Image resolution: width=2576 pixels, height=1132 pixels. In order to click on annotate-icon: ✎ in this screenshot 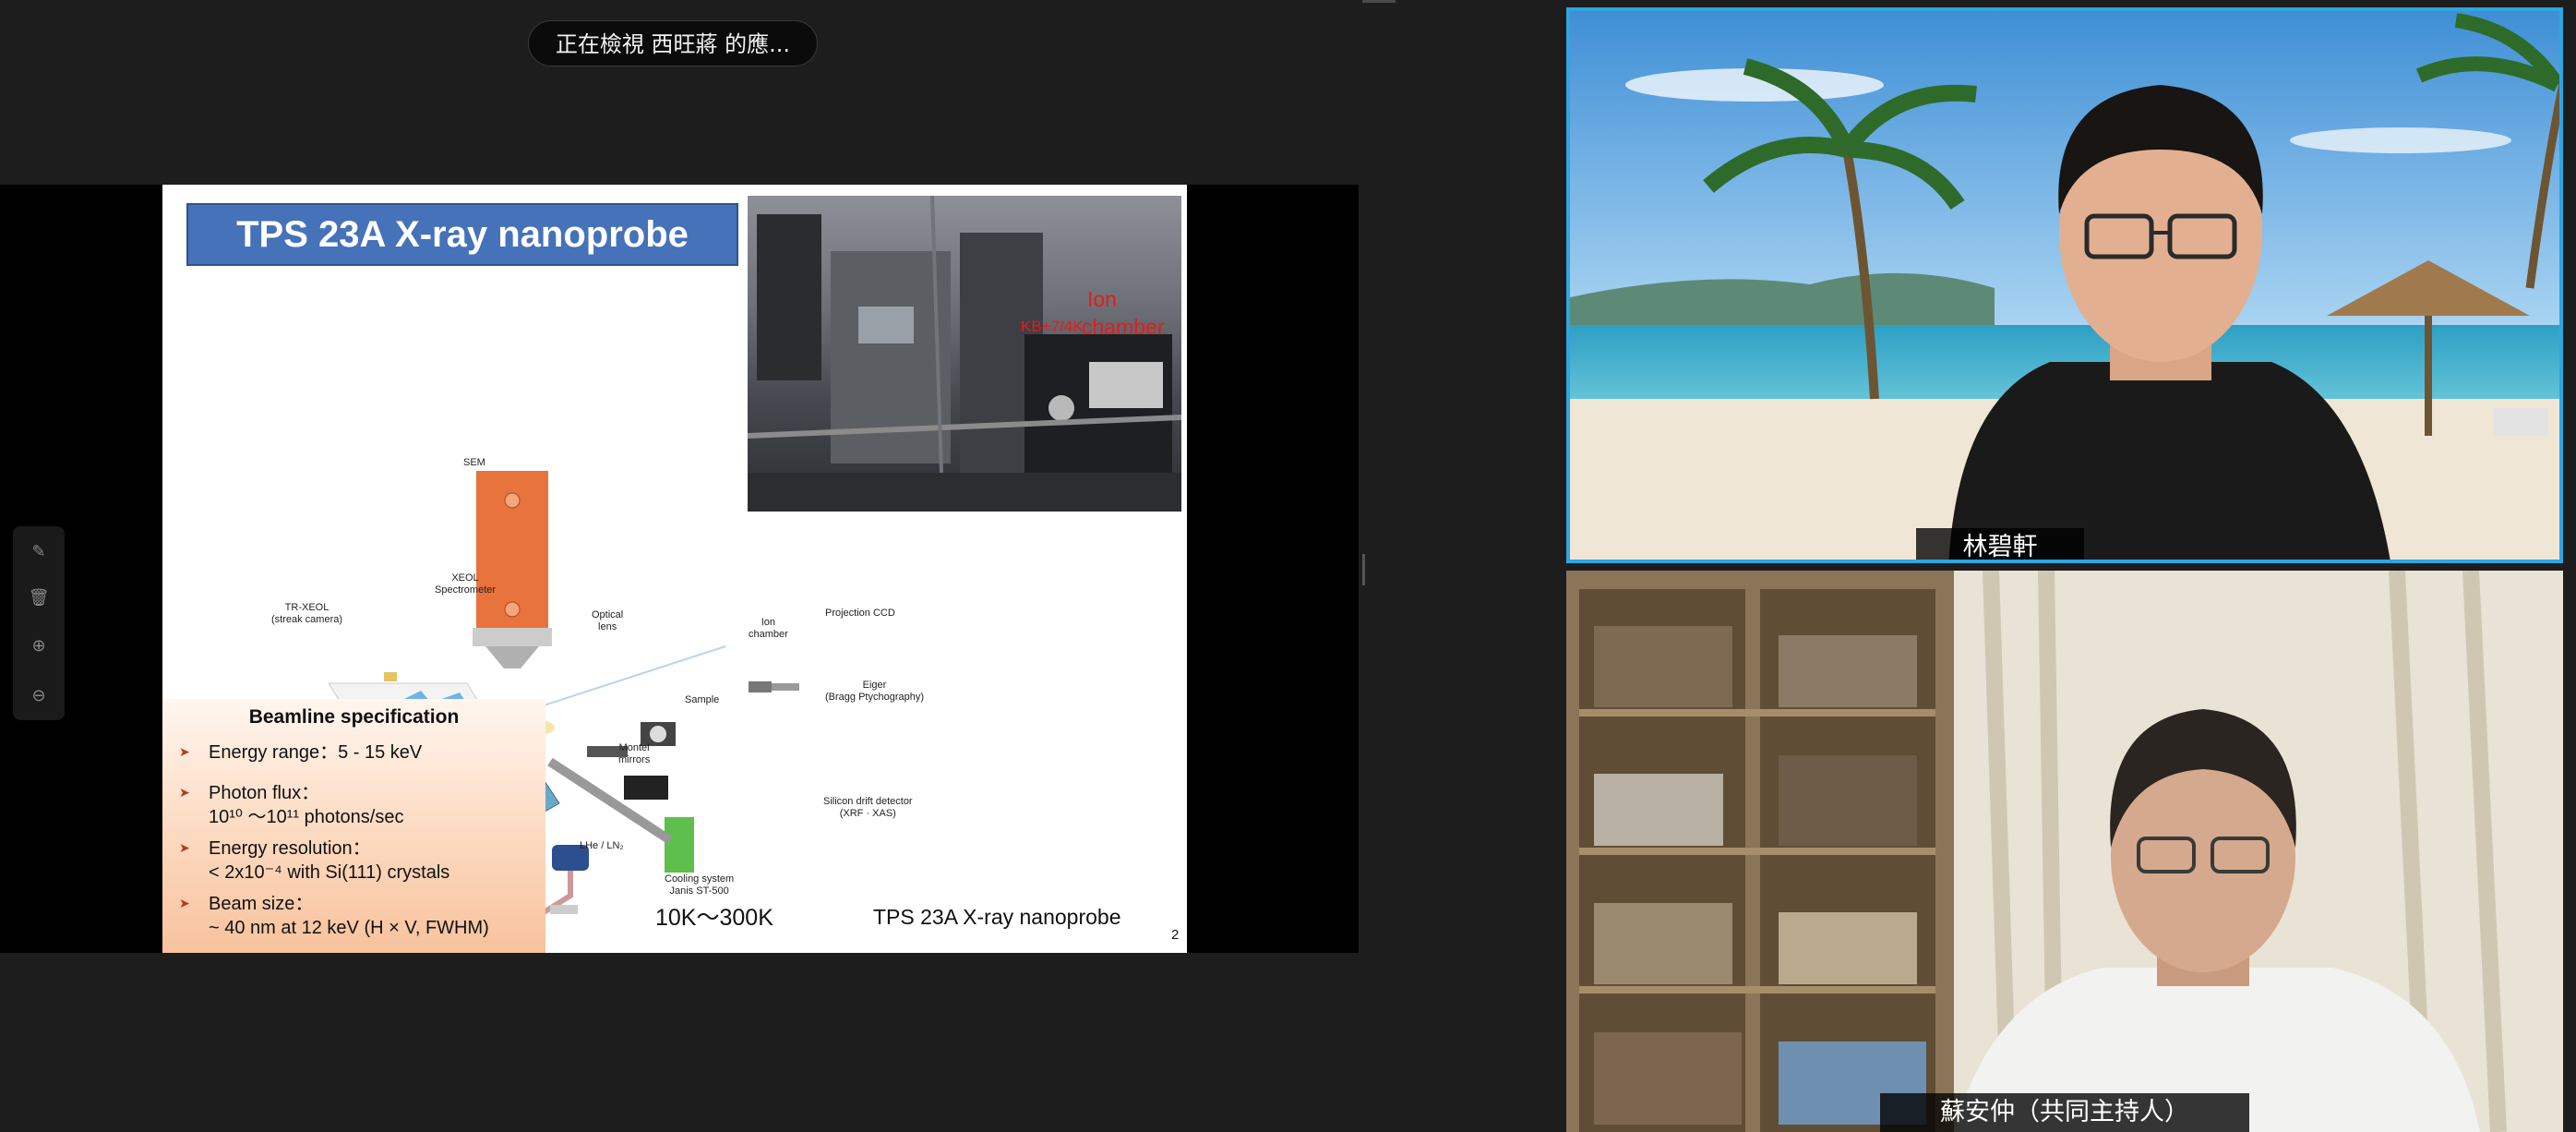, I will do `click(39, 552)`.